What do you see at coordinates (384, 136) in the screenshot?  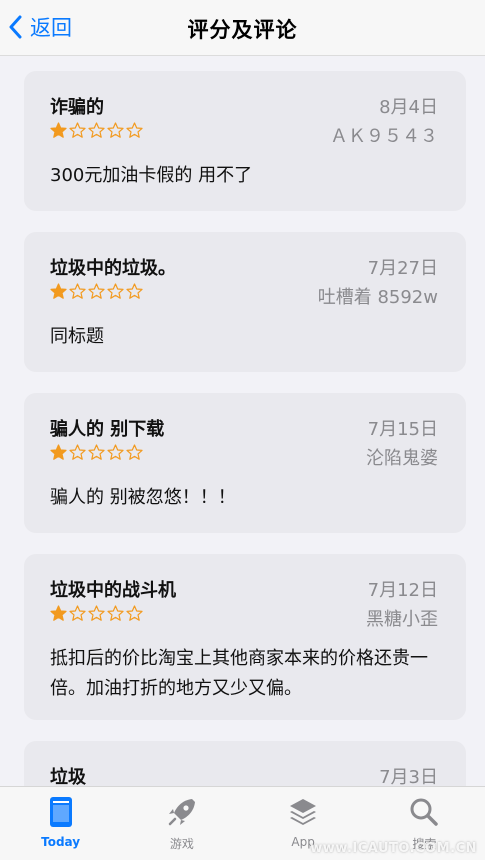 I see `review-author: ＡＫ９５４３` at bounding box center [384, 136].